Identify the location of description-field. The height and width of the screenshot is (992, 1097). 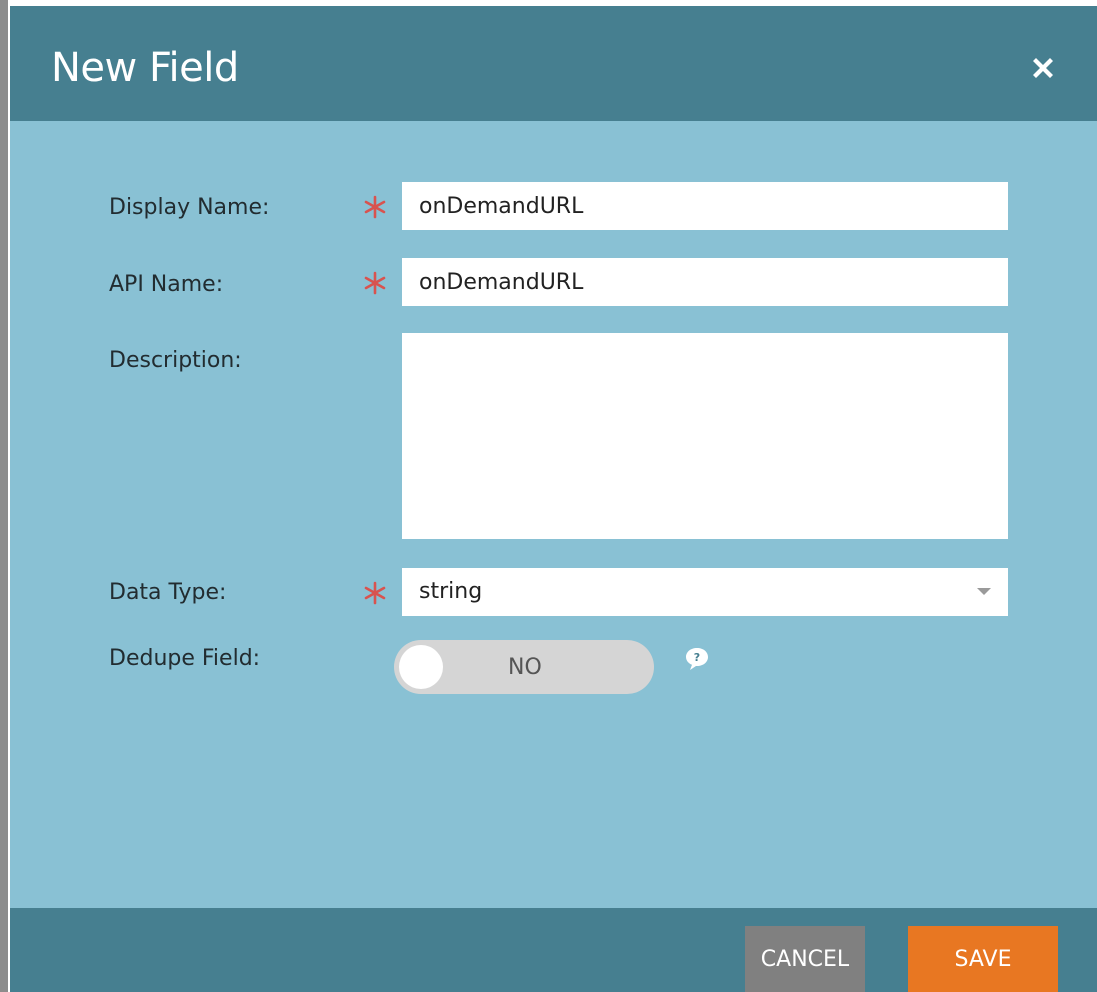
(705, 436).